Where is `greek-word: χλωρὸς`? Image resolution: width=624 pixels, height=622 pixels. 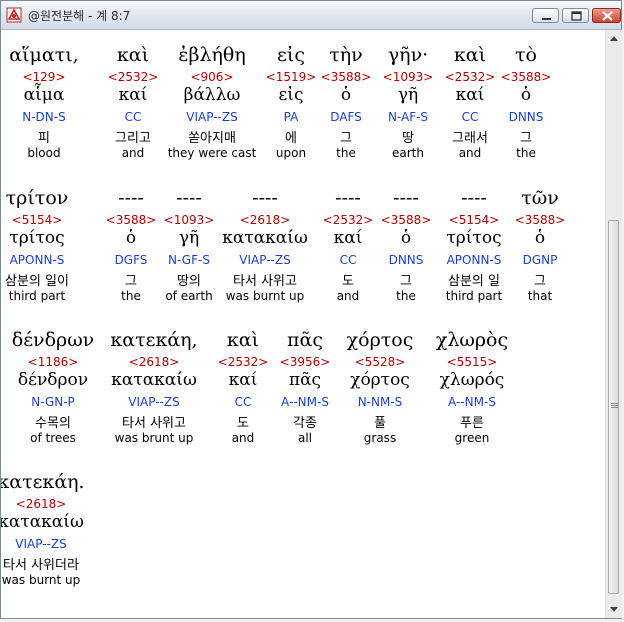
greek-word: χλωρὸς is located at coordinates (472, 340).